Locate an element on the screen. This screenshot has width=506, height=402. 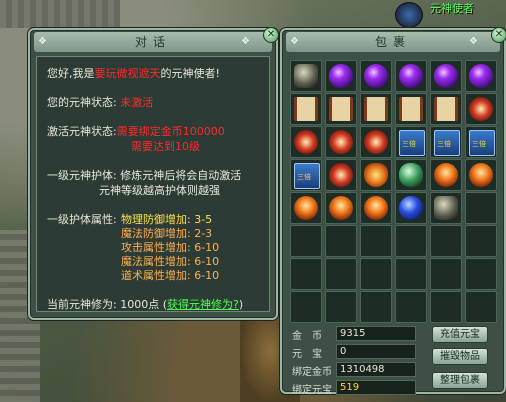
gem-icon is located at coordinates (411, 208).